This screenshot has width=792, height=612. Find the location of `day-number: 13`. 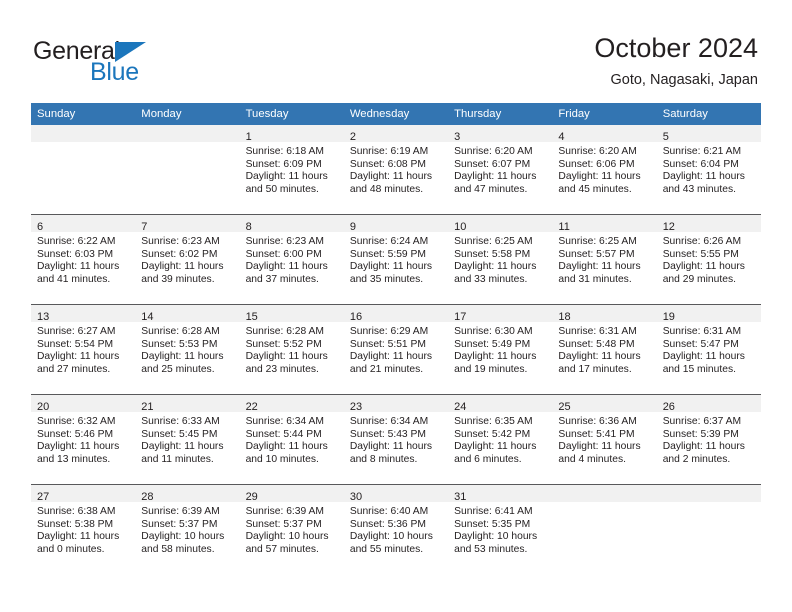

day-number: 13 is located at coordinates (43, 317).